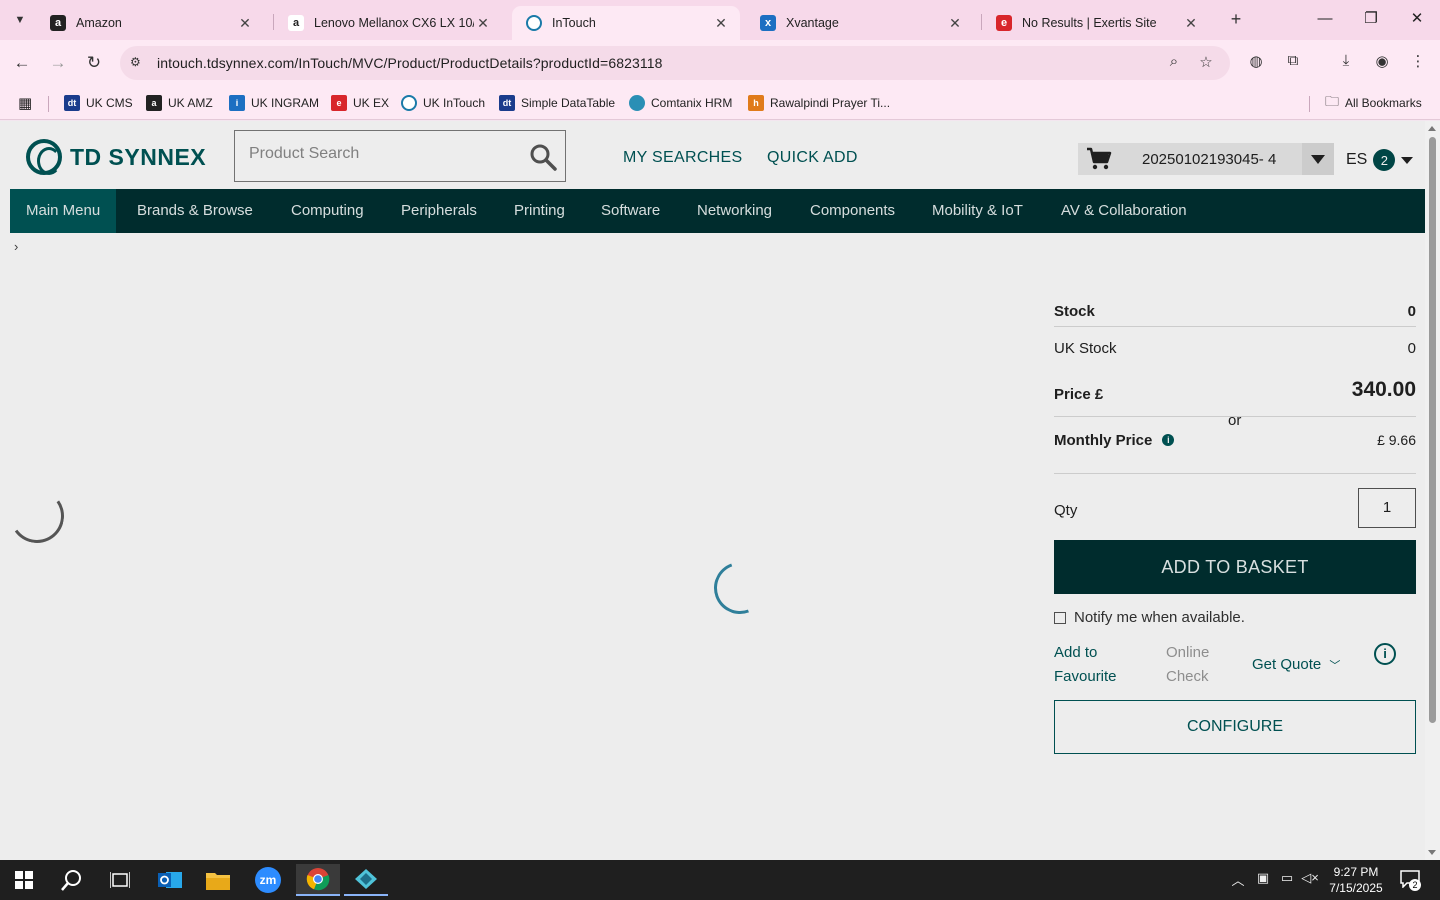 The image size is (1440, 900). I want to click on tab-exertis: e No Results | Exertis Site ✕, so click(1096, 23).